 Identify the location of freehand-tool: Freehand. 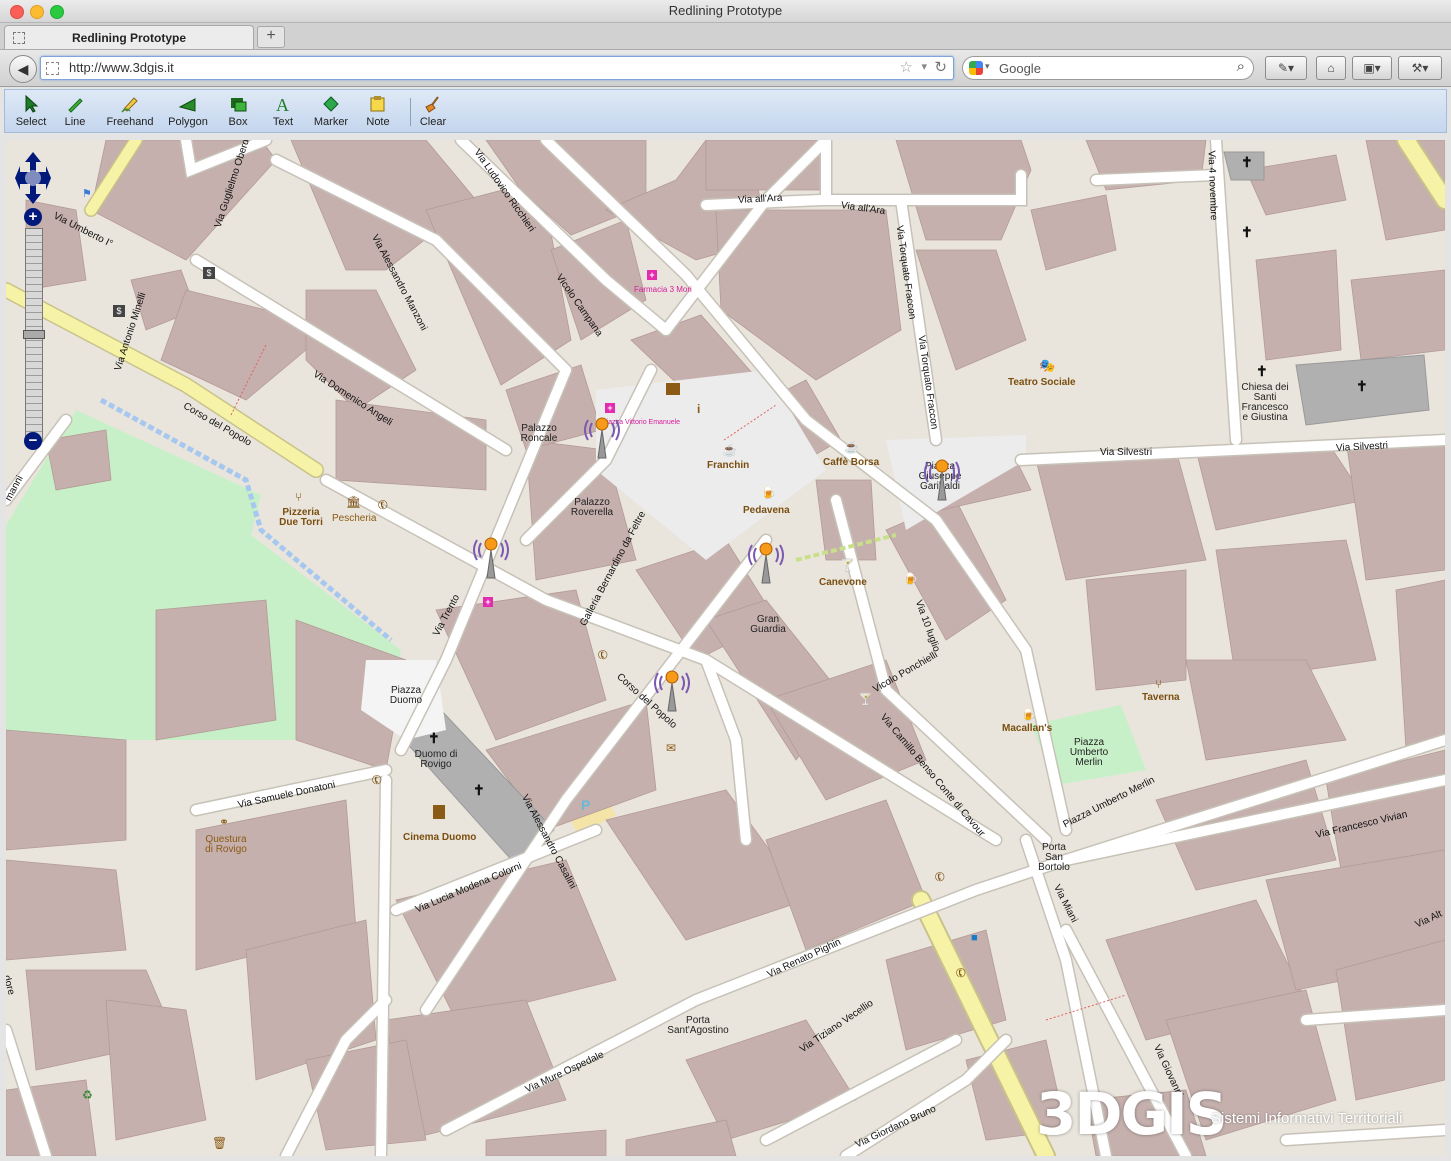
(130, 111).